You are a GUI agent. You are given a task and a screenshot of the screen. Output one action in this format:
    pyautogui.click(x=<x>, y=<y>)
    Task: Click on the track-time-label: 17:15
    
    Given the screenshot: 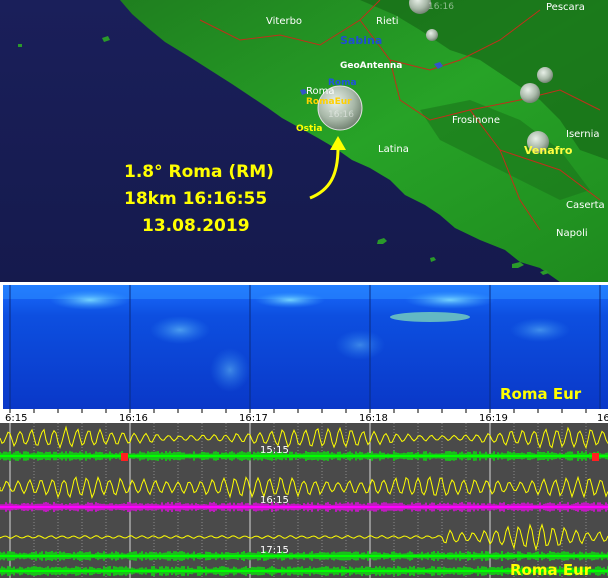 What is the action you would take?
    pyautogui.click(x=274, y=550)
    